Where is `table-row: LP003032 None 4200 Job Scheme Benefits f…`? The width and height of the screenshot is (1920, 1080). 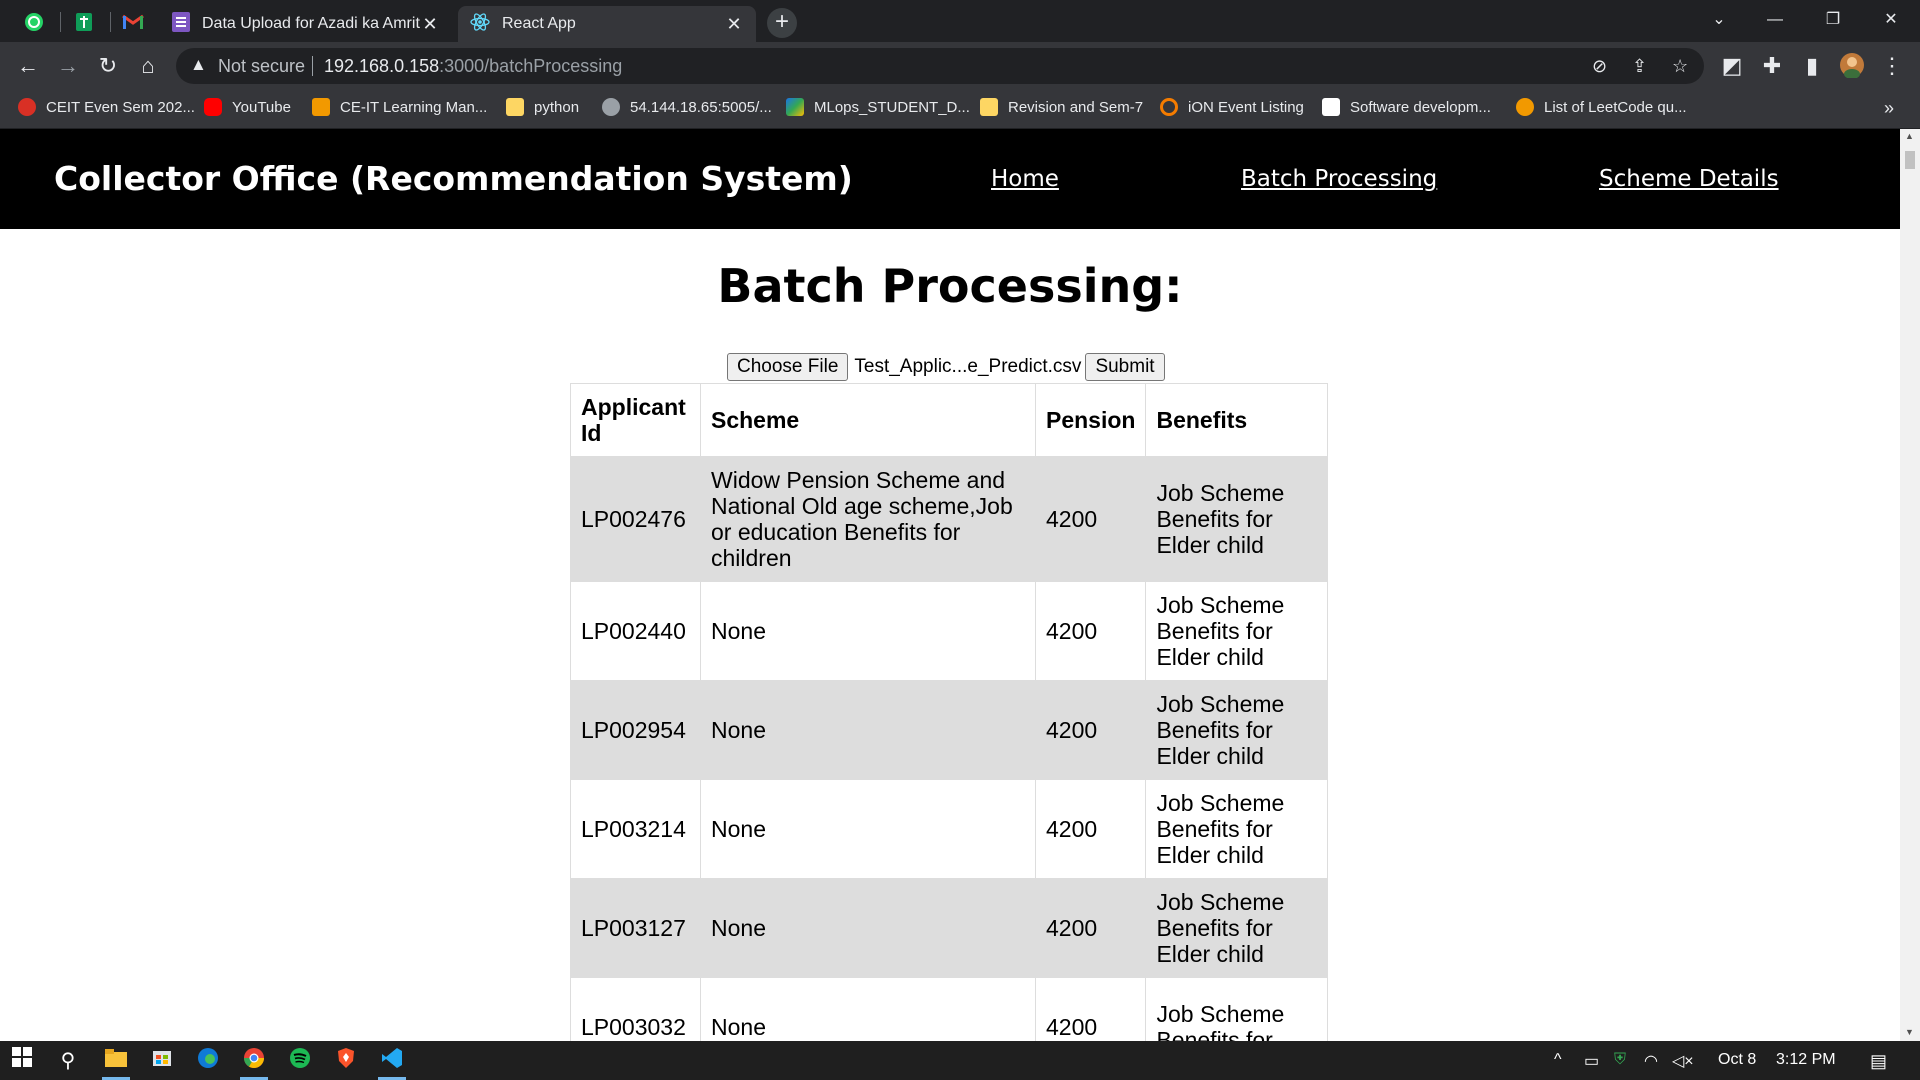 table-row: LP003032 None 4200 Job Scheme Benefits f… is located at coordinates (949, 1009).